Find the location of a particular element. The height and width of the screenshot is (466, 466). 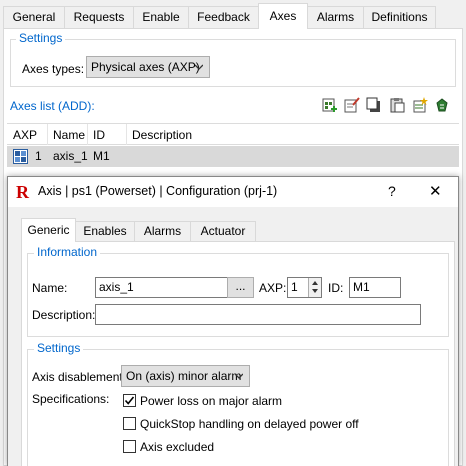

axes-types-value: Physical axes (AXP) is located at coordinates (145, 67).